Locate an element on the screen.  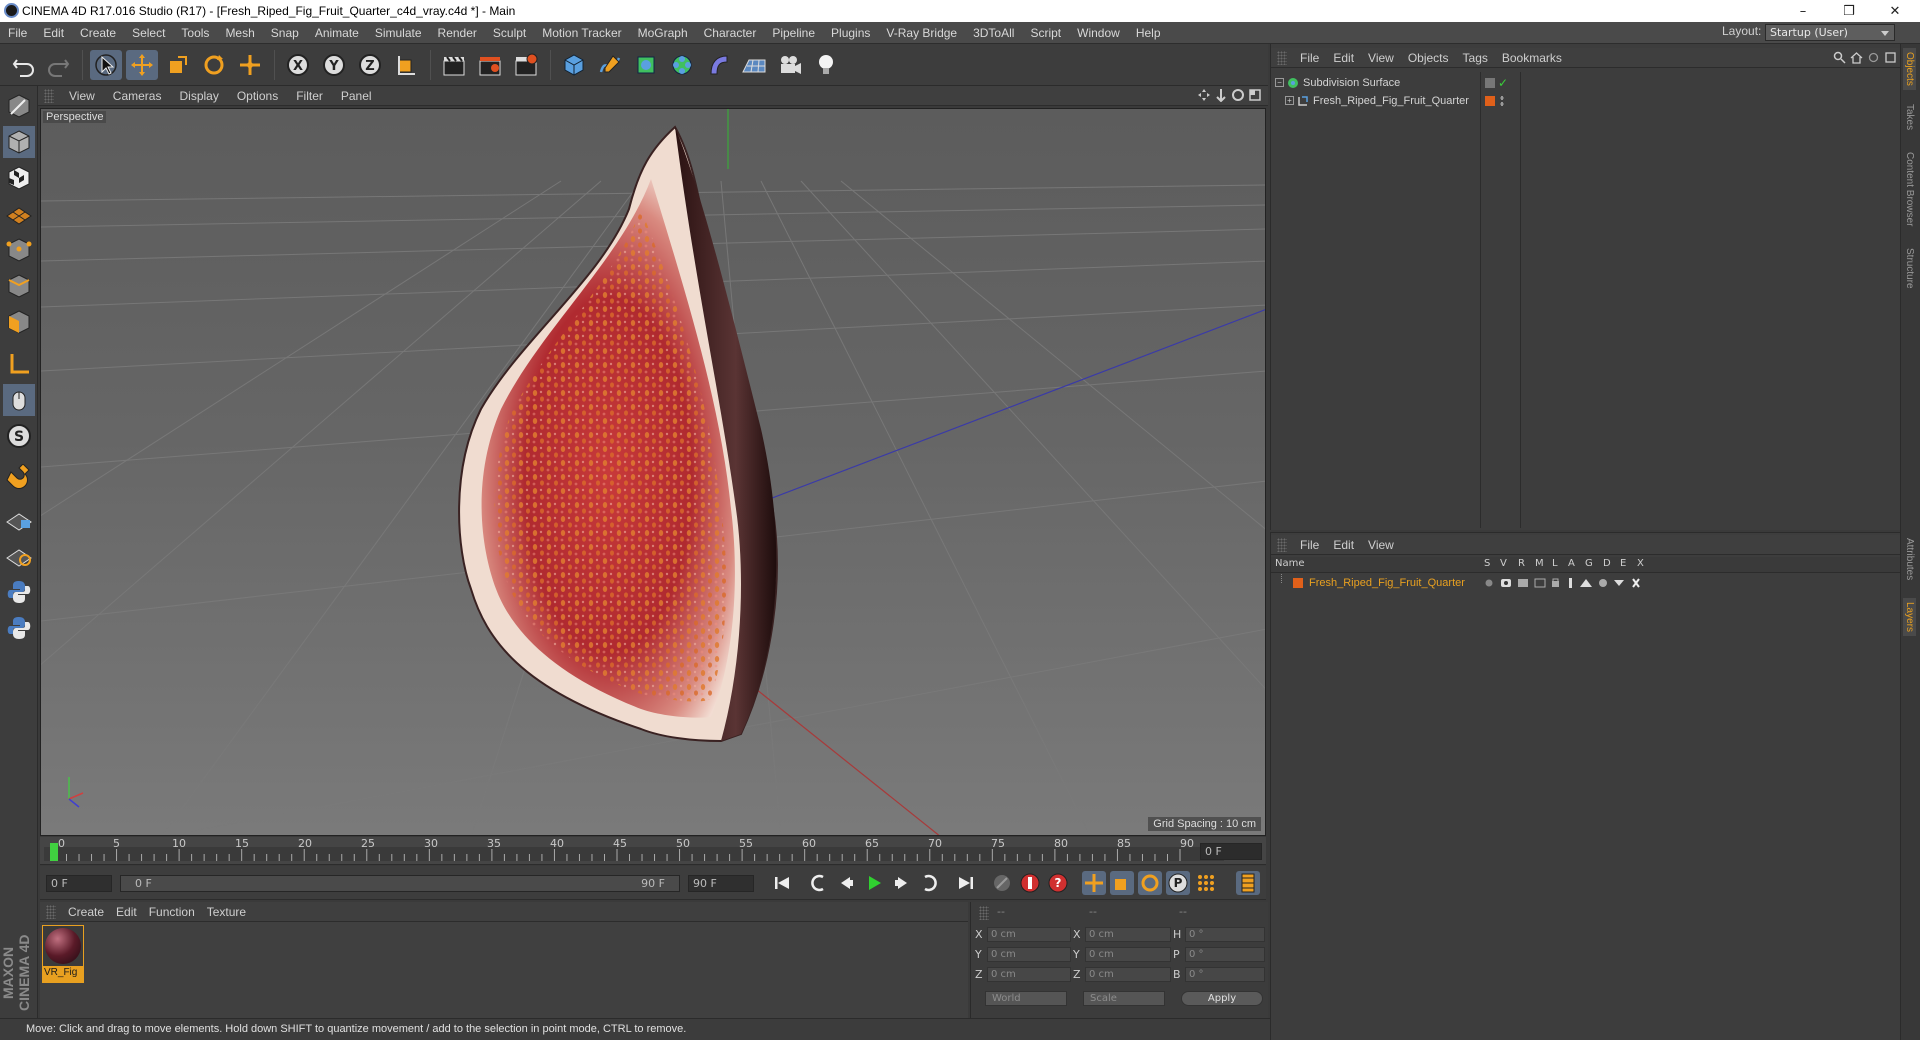
add-camera-button is located at coordinates (790, 65).